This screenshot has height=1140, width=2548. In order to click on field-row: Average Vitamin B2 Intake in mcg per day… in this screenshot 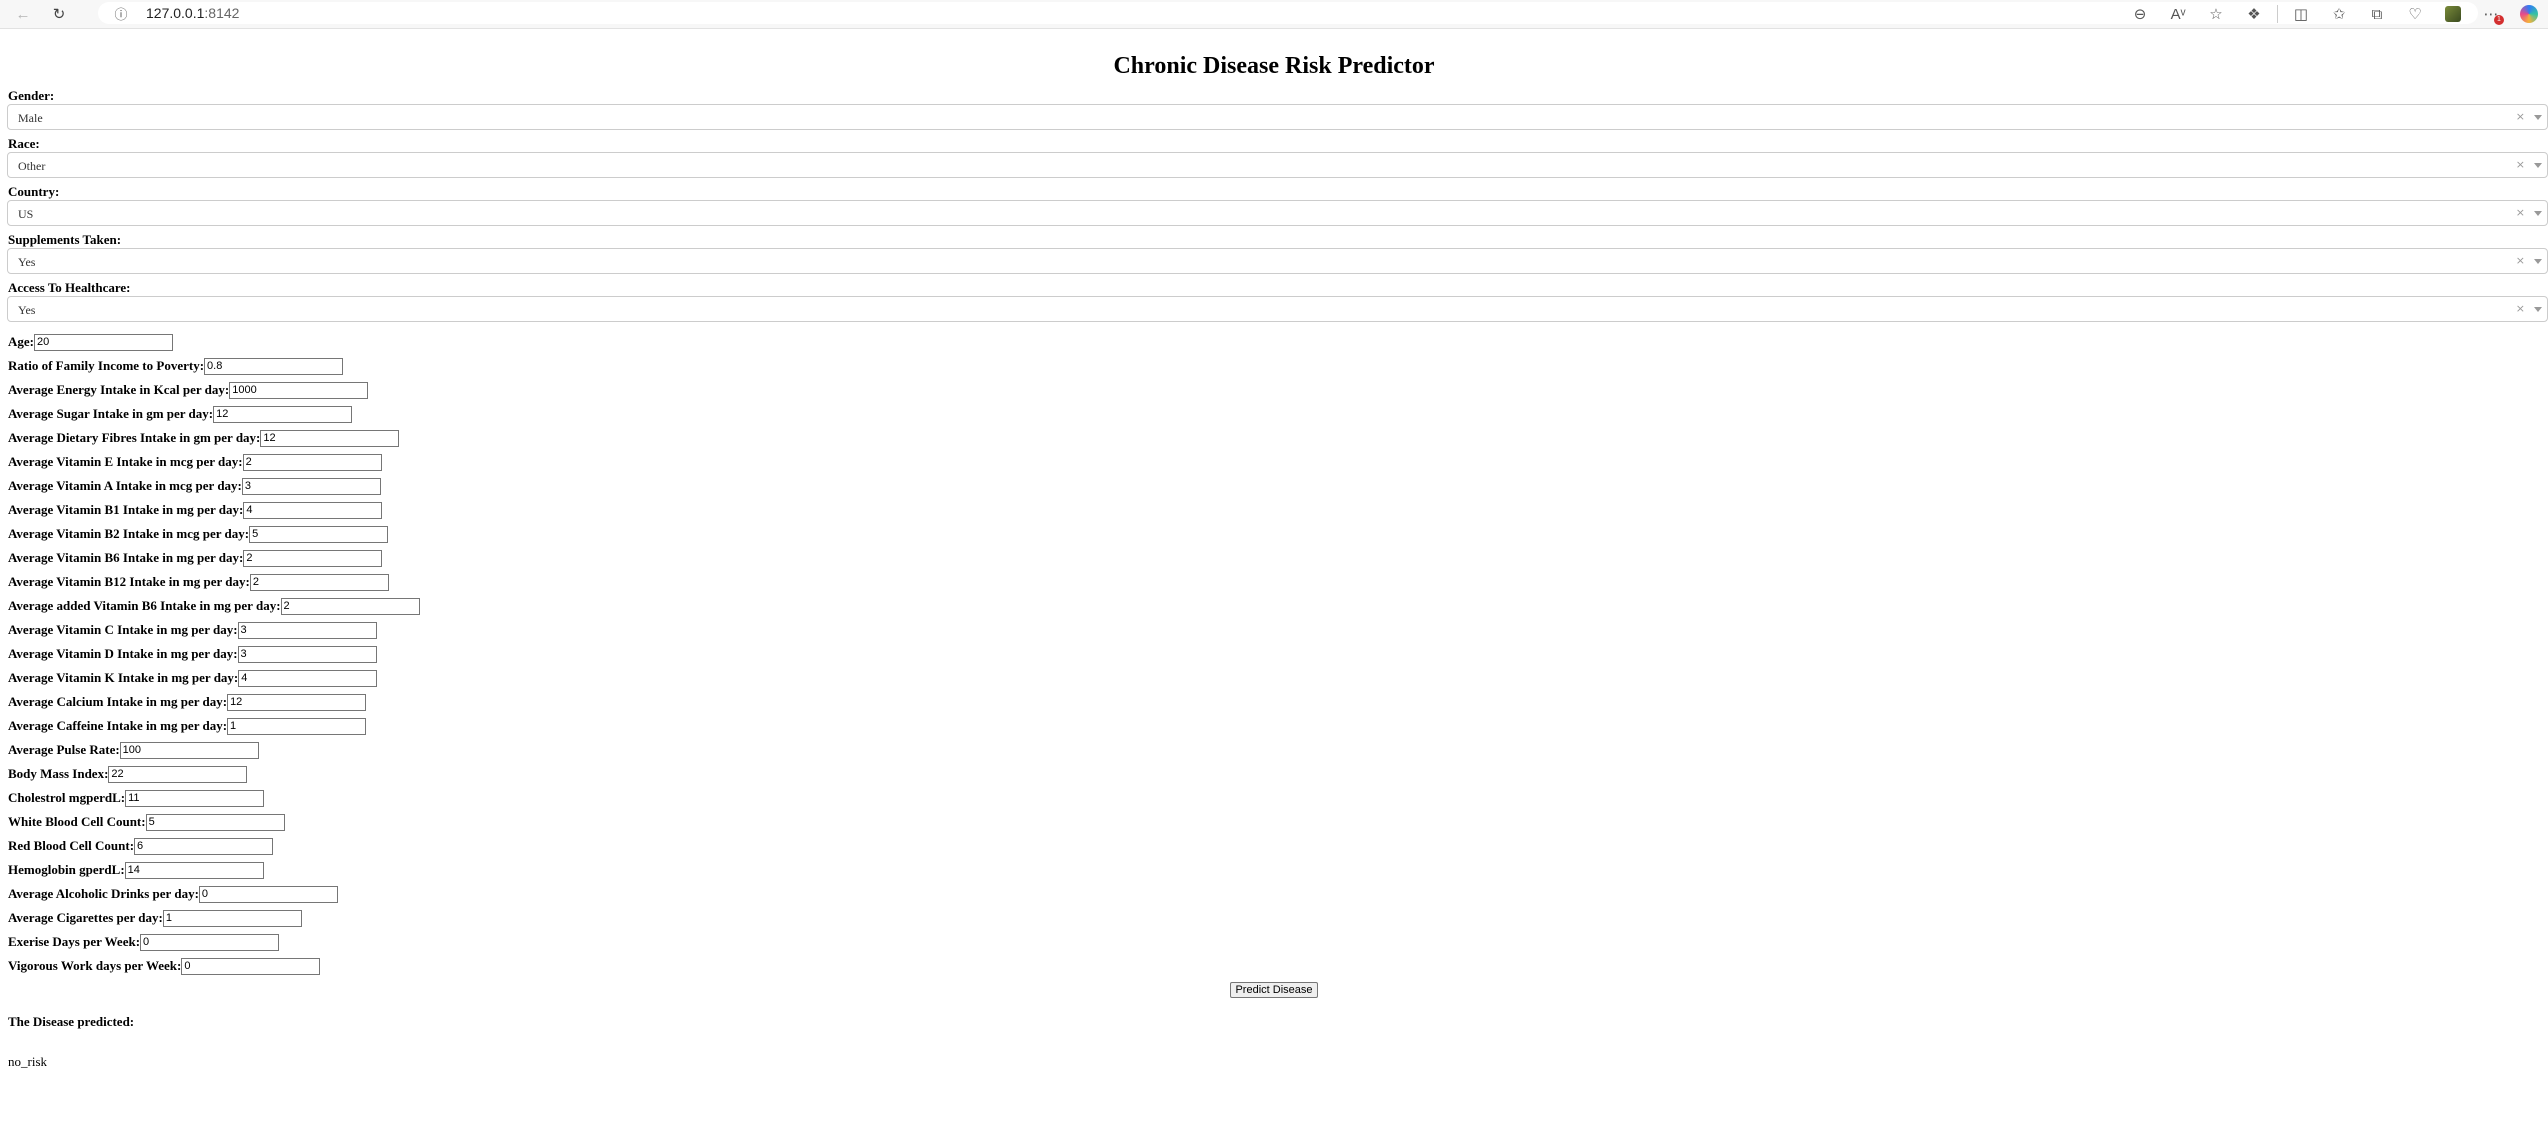, I will do `click(1274, 534)`.